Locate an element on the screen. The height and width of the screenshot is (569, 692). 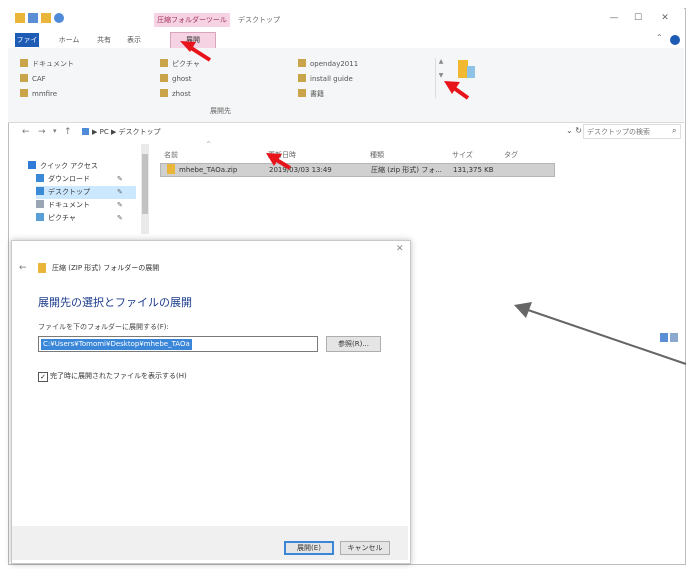
gray-arrow-dialog is located at coordinates (600, 333).